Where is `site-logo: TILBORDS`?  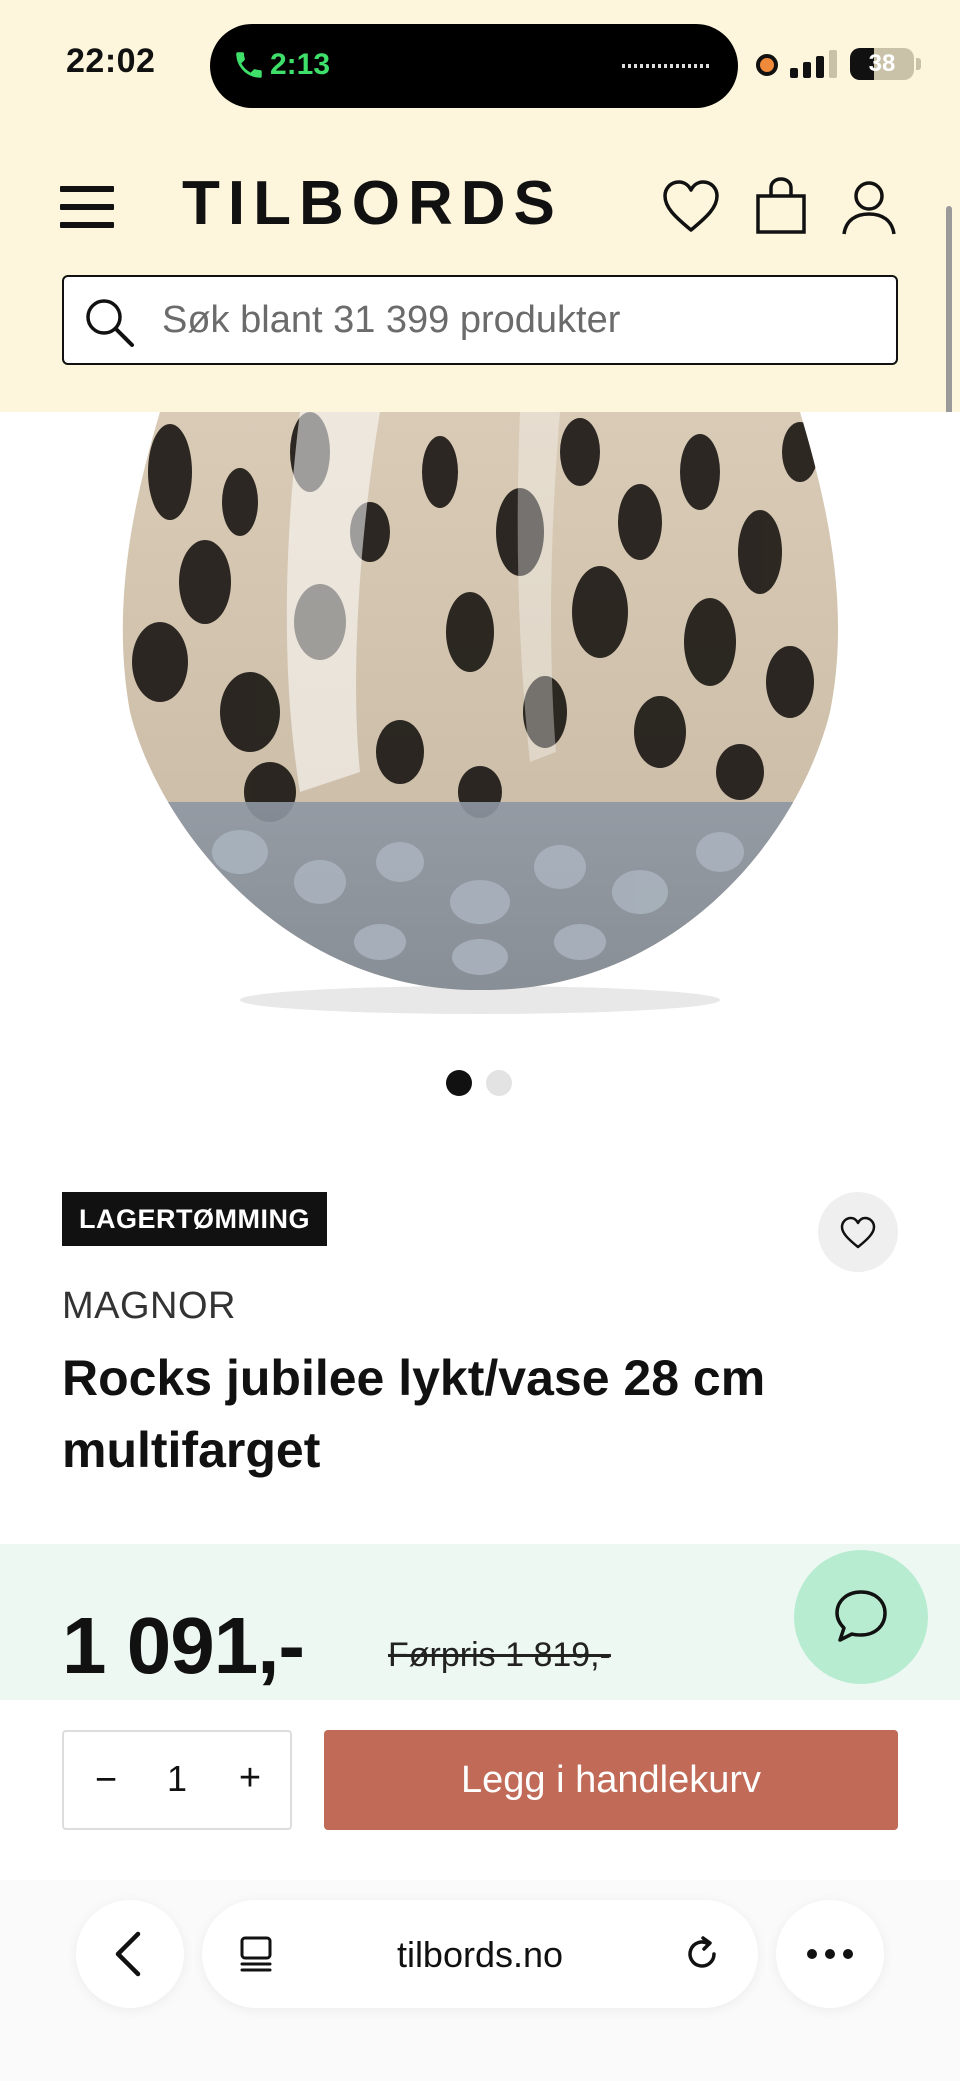
site-logo: TILBORDS is located at coordinates (372, 203).